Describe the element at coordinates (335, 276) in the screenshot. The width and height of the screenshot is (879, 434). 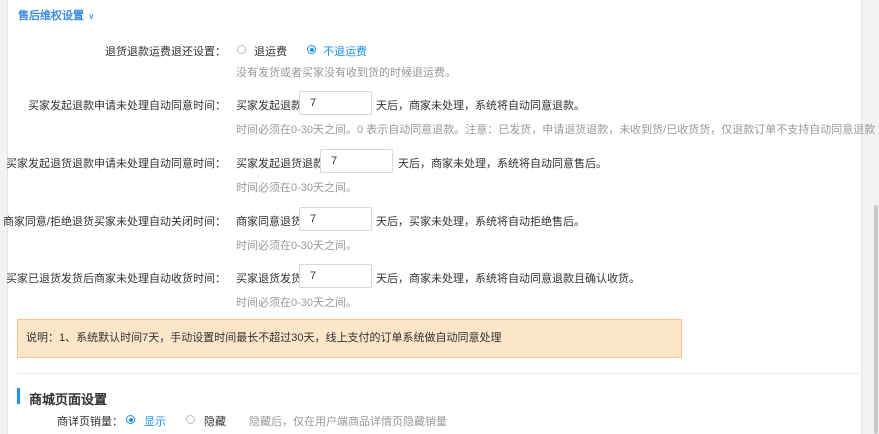
I see `auto-receive-days-input: 7` at that location.